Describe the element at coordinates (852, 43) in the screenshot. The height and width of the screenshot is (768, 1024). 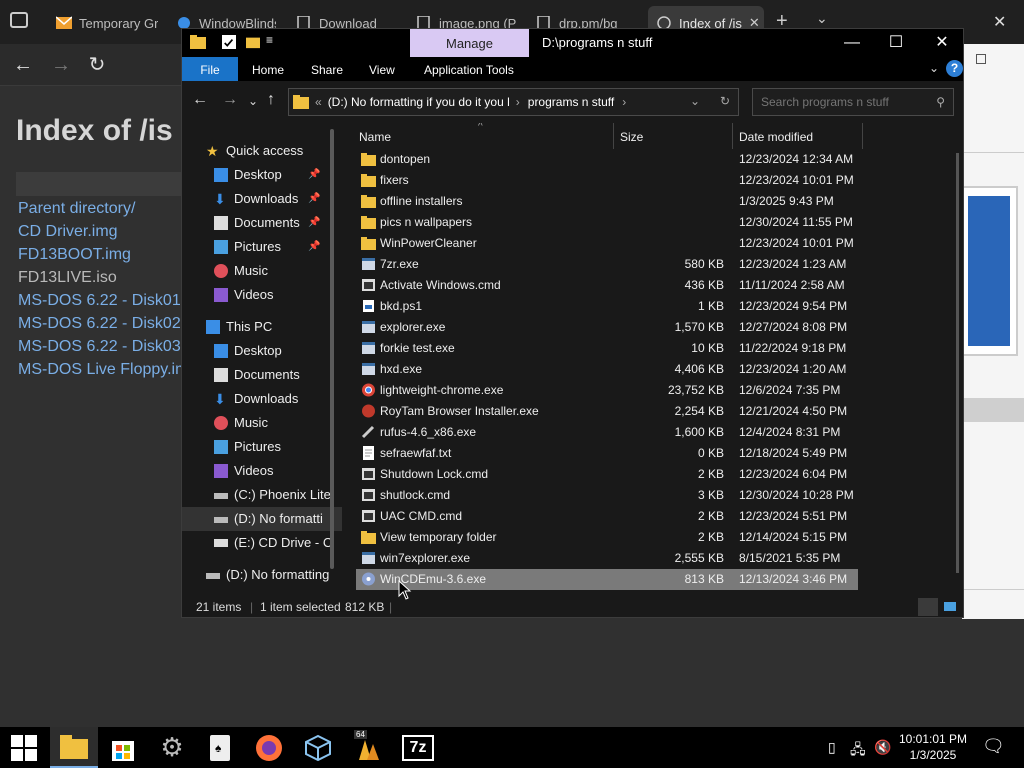
I see `minimize-icon: —` at that location.